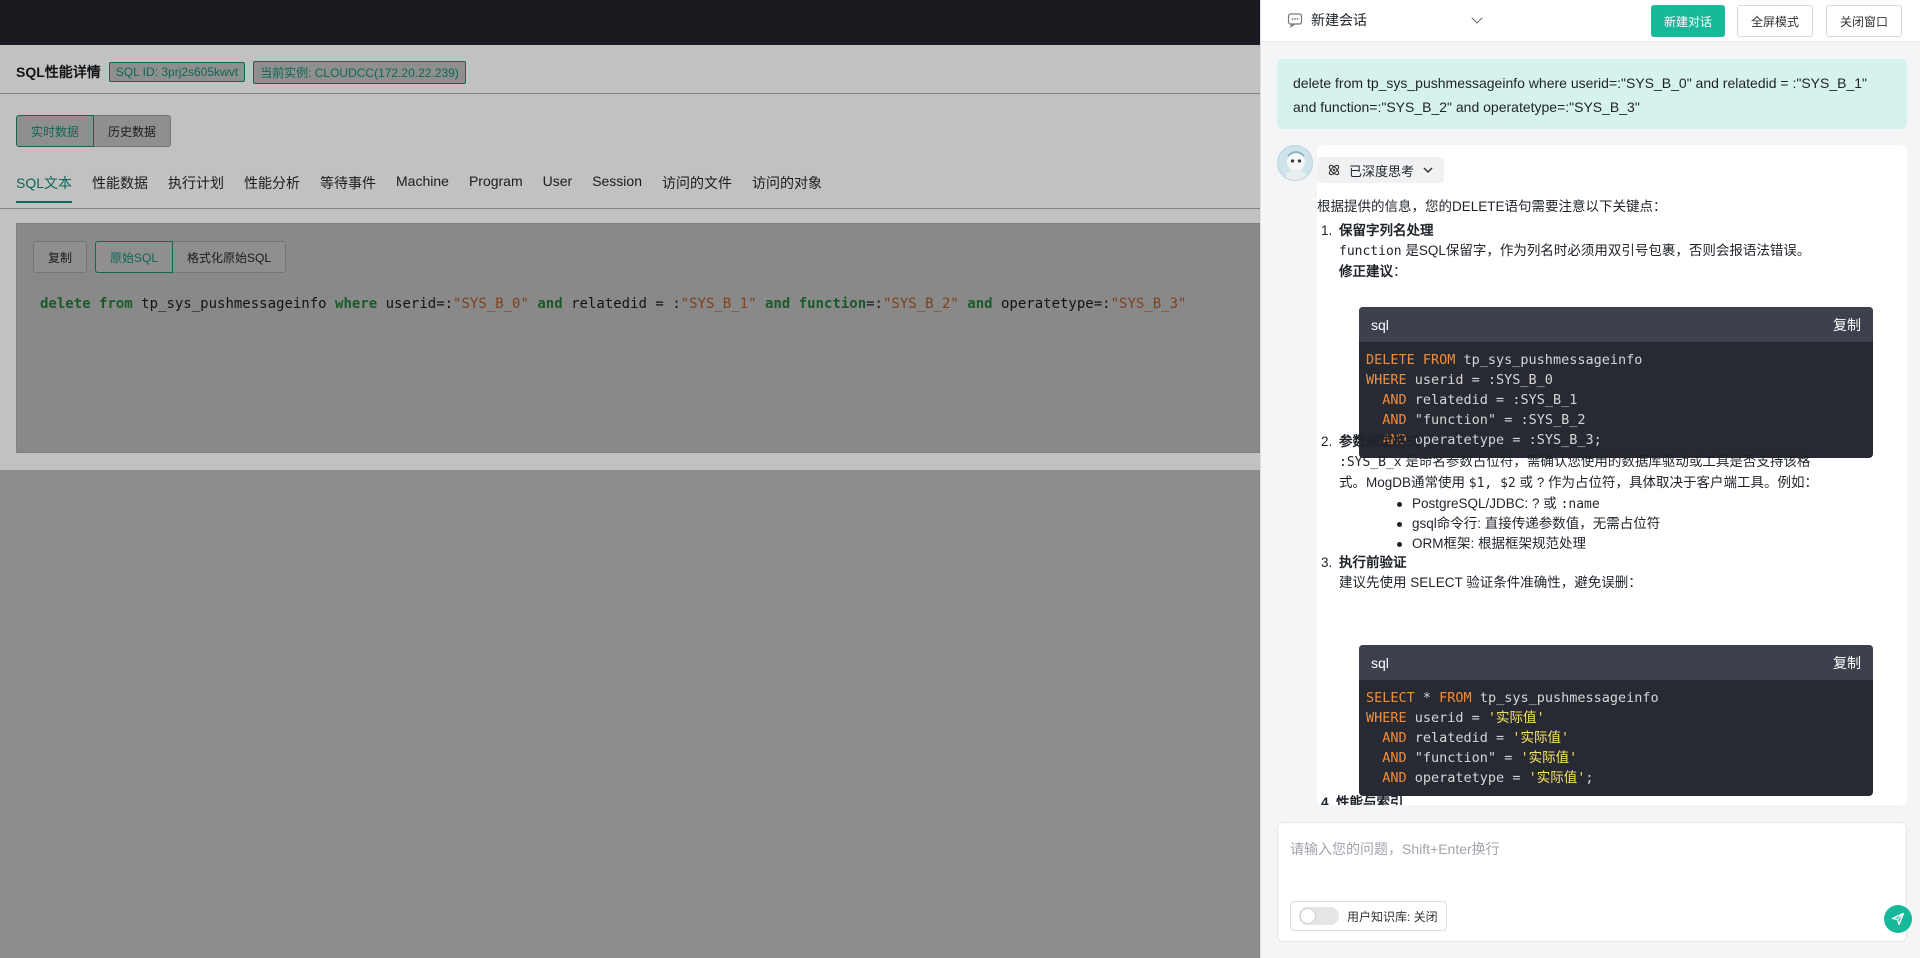  What do you see at coordinates (1575, 251) in the screenshot?
I see `section-text: function 是SQL保留字，作为列名时必须用双引号包裹，否则会报语法错误。` at bounding box center [1575, 251].